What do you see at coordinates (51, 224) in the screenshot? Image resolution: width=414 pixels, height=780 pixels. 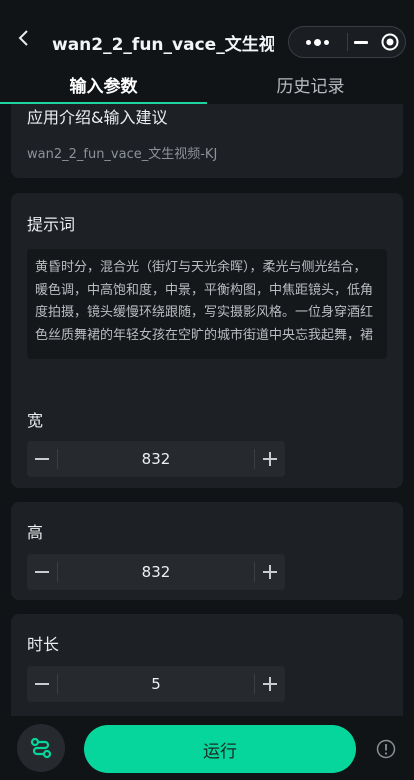 I see `prompt-label: 提示词` at bounding box center [51, 224].